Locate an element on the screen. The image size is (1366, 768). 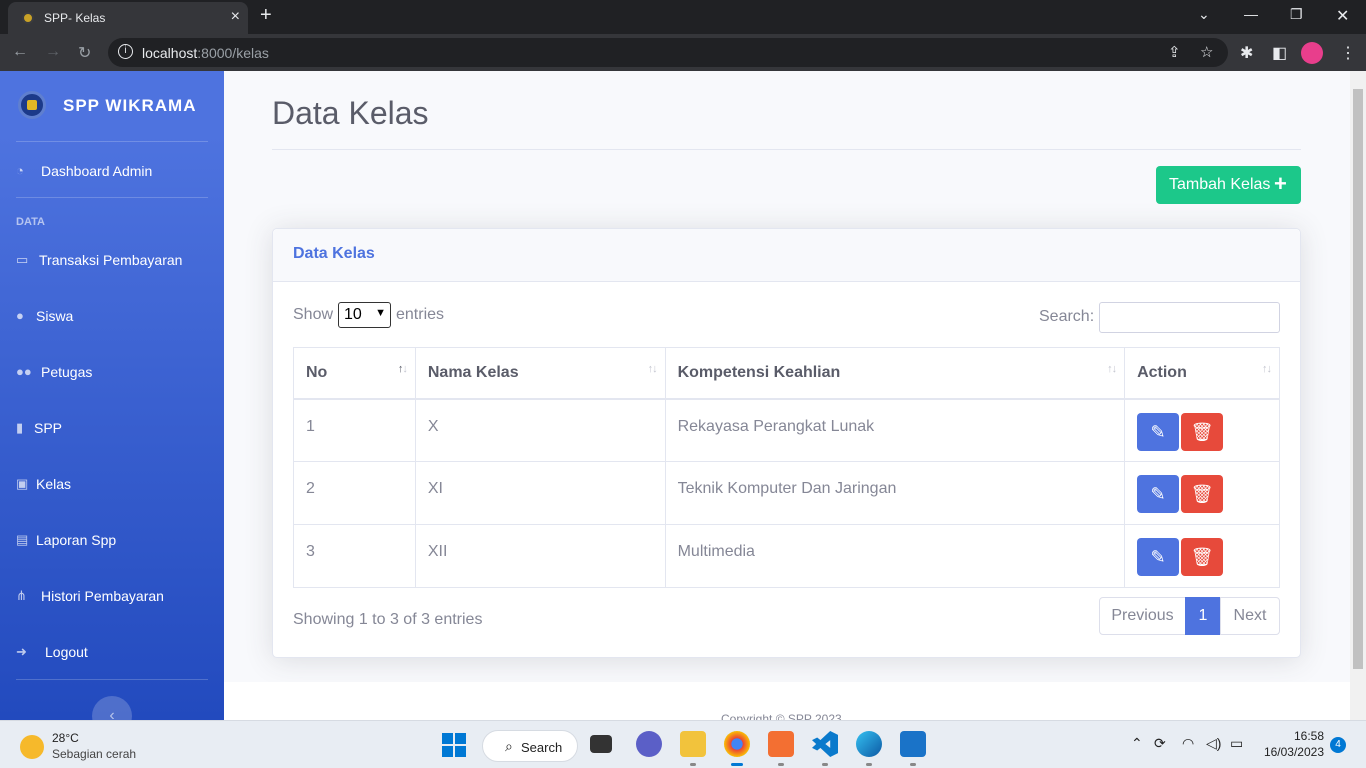
forward-icon: → is located at coordinates (53, 52).